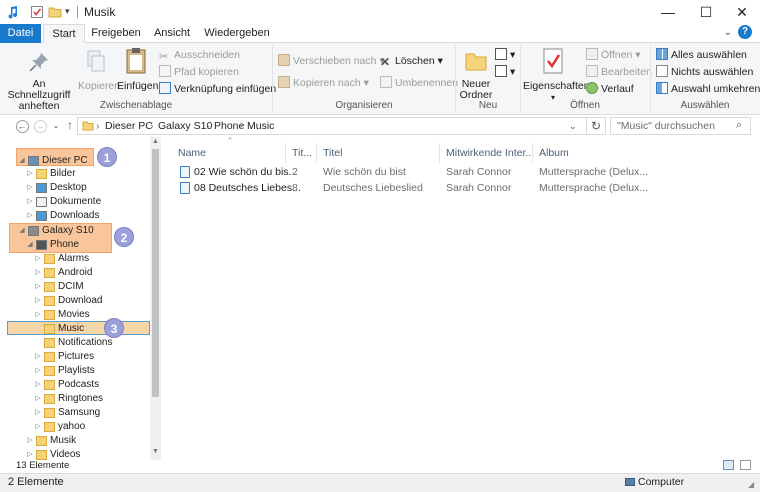 The width and height of the screenshot is (760, 492). I want to click on rename-button: Umbenennen, so click(419, 83).